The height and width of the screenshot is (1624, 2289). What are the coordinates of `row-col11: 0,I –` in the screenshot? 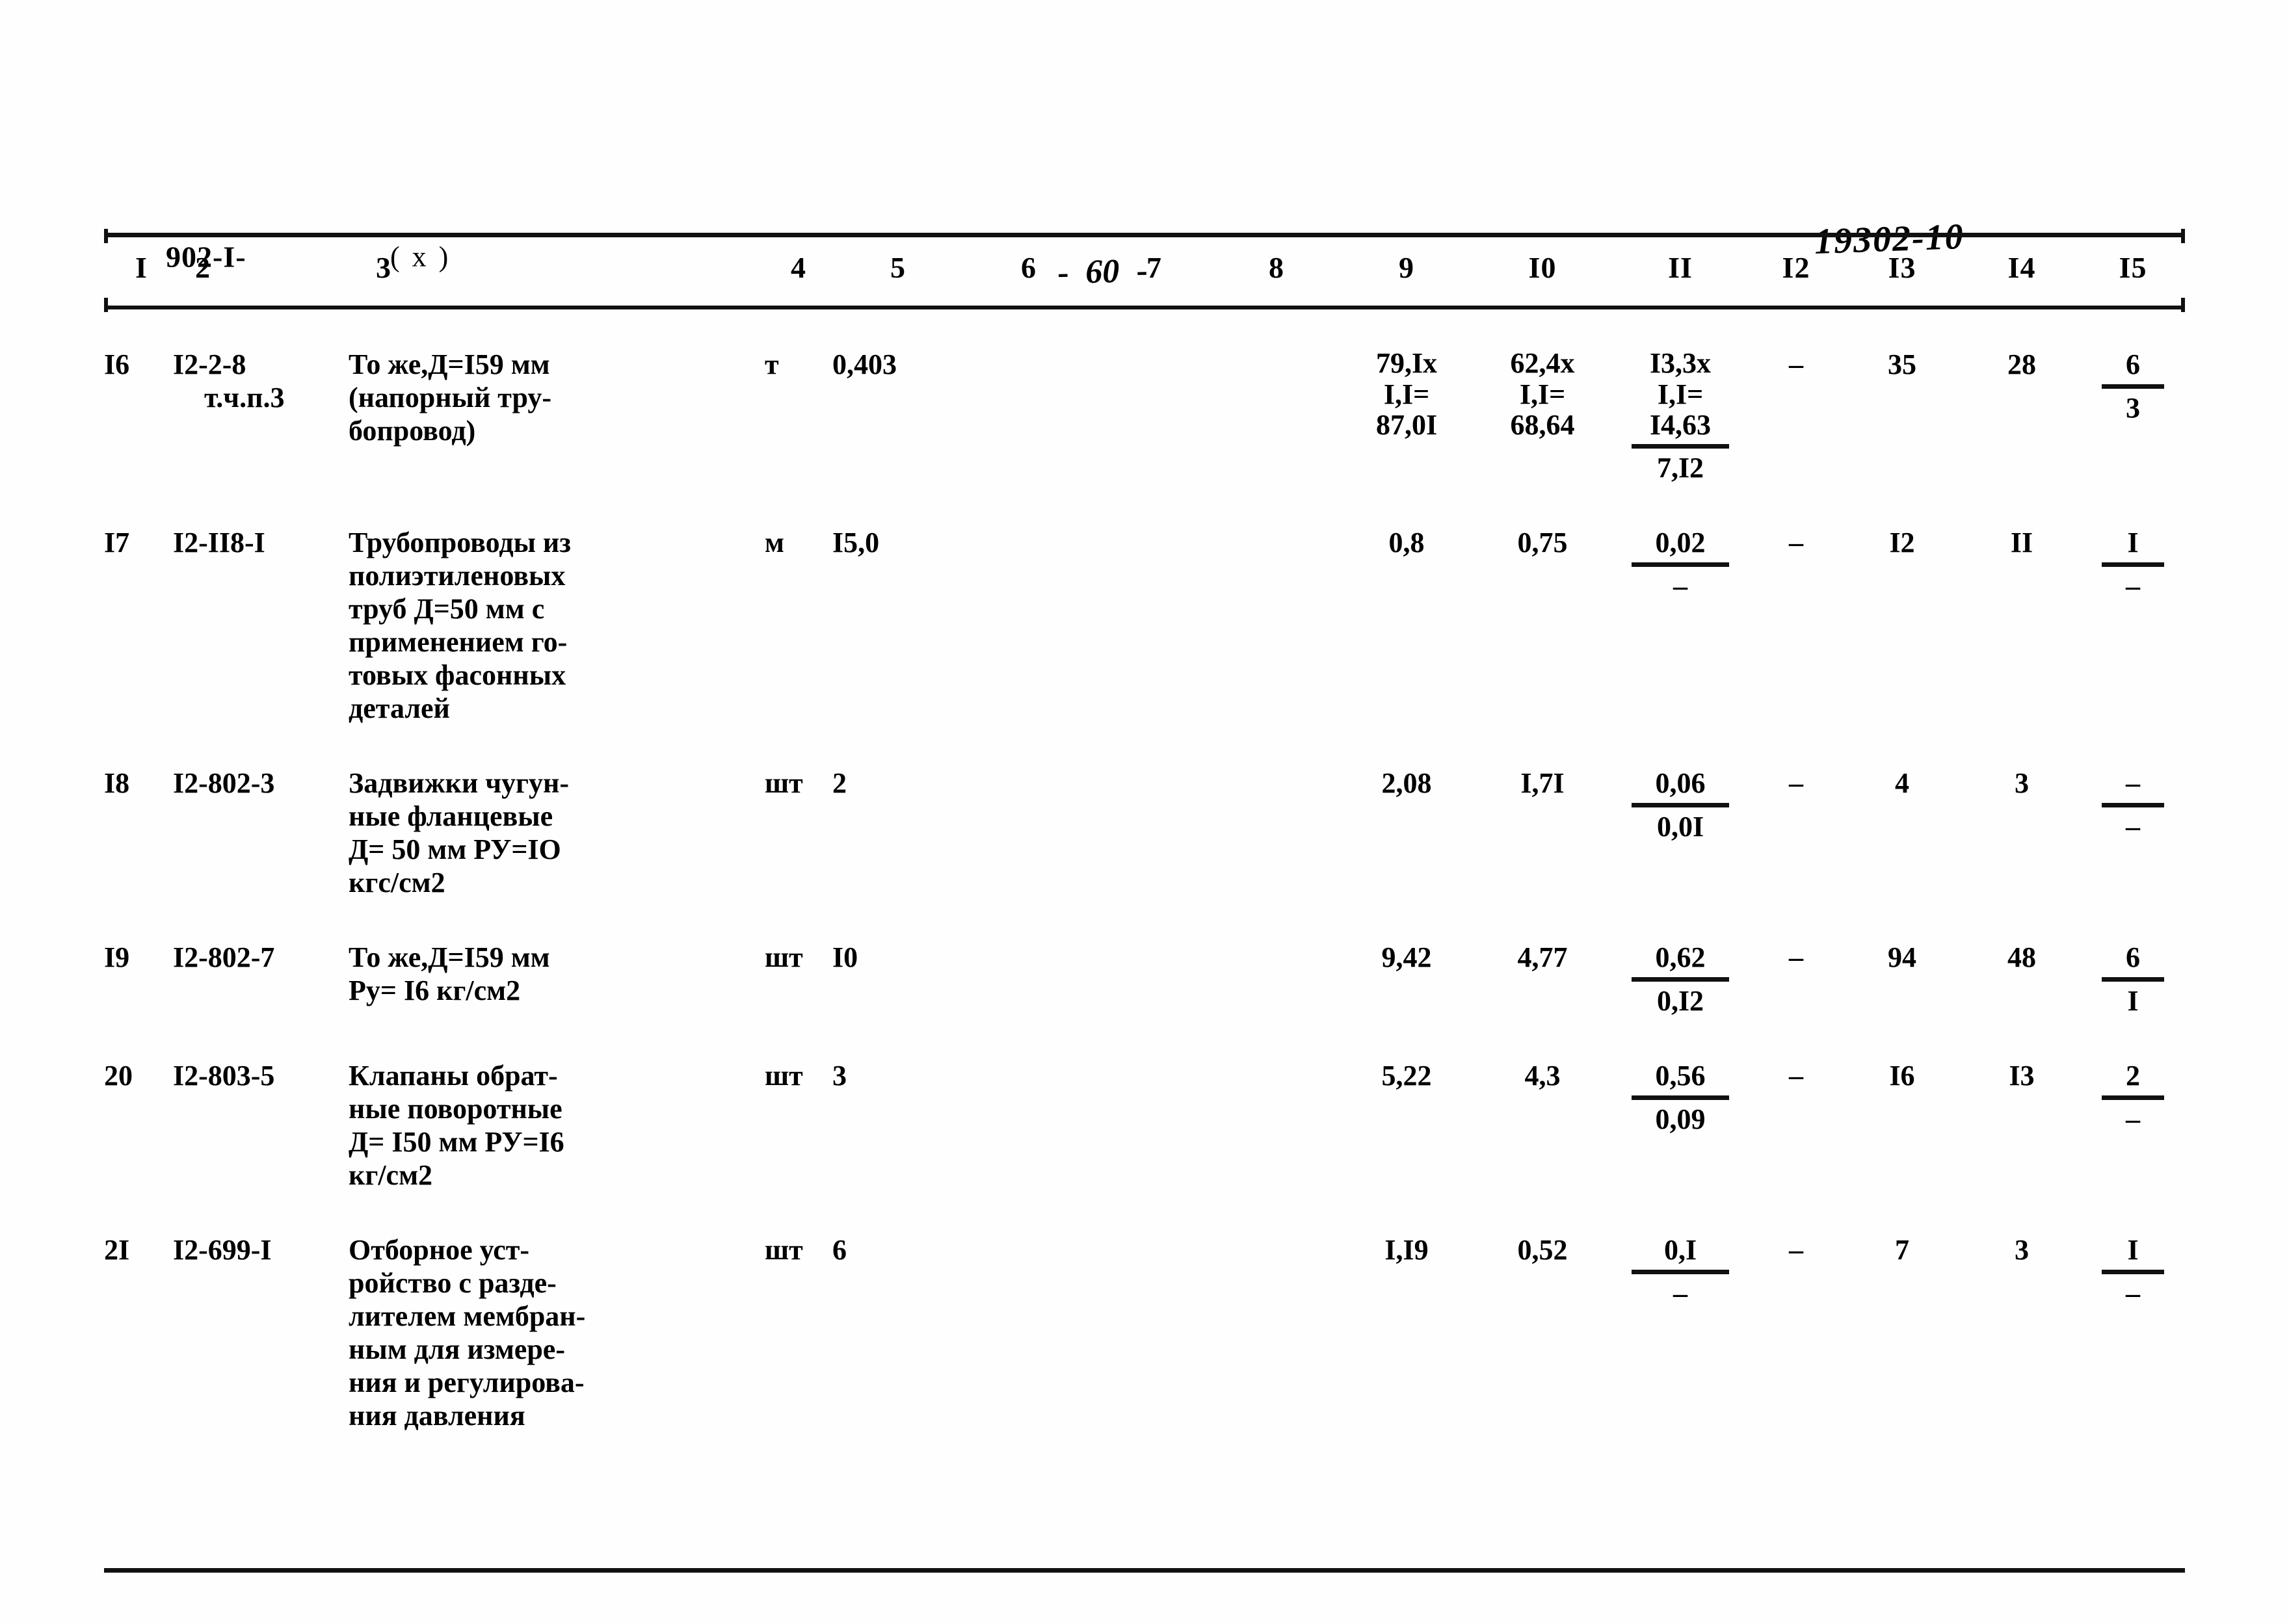 It's located at (1681, 1332).